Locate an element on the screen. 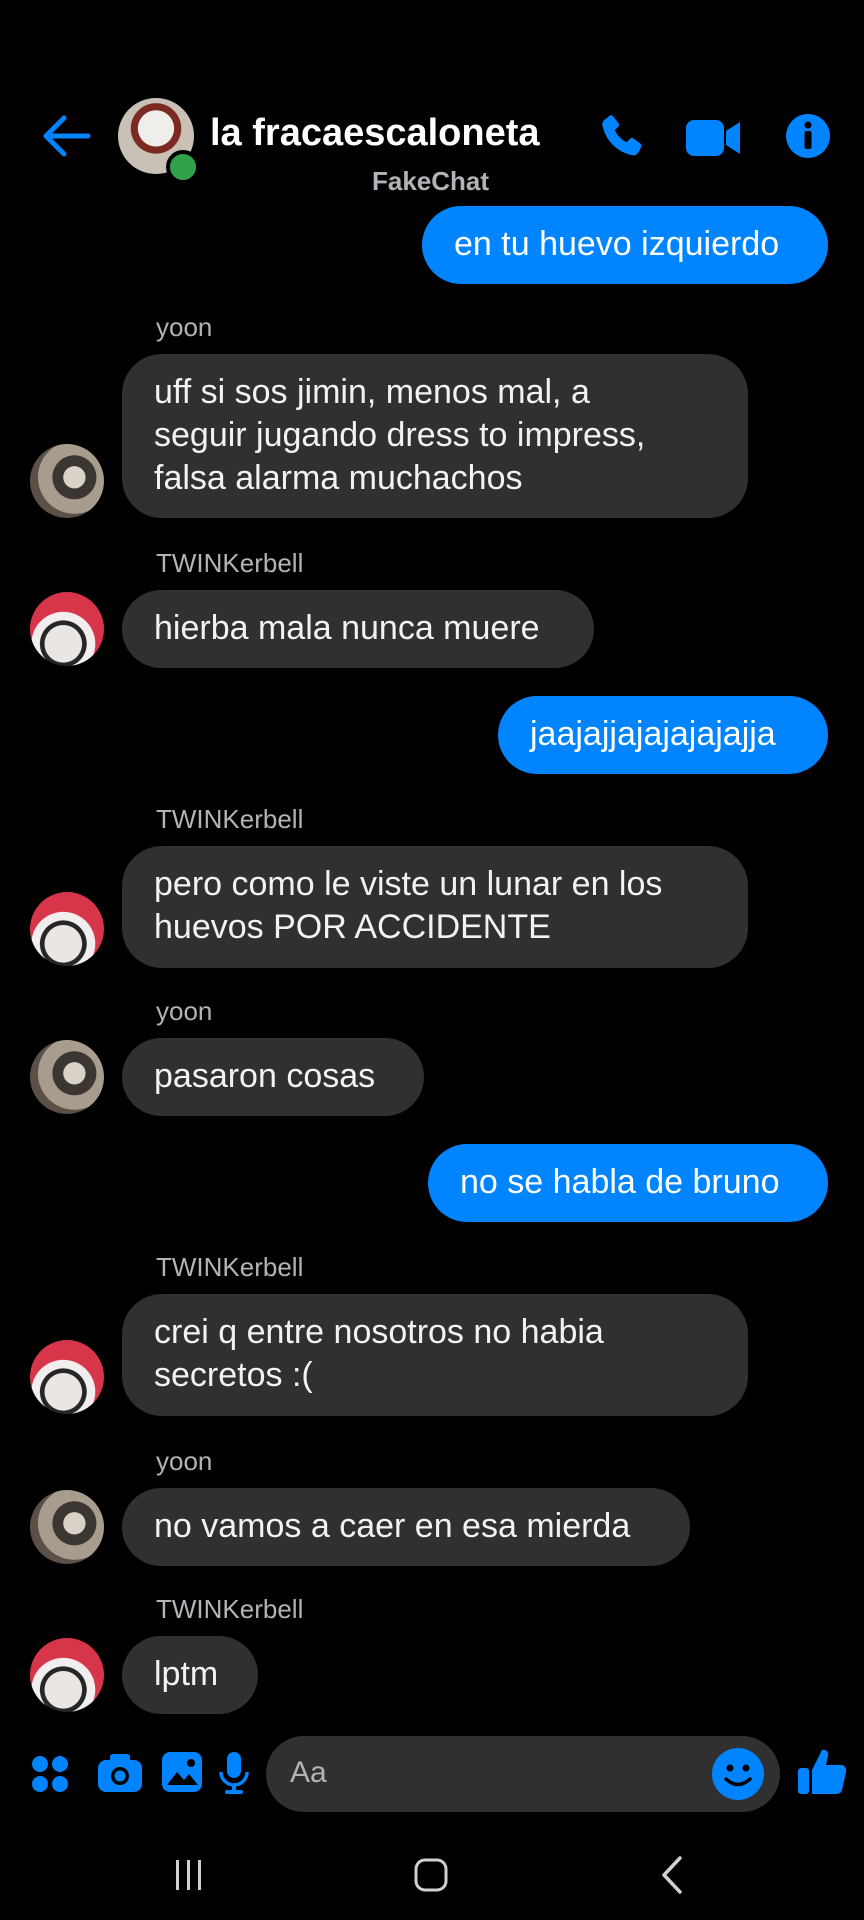 The image size is (864, 1920). back-arrow-icon is located at coordinates (66, 136).